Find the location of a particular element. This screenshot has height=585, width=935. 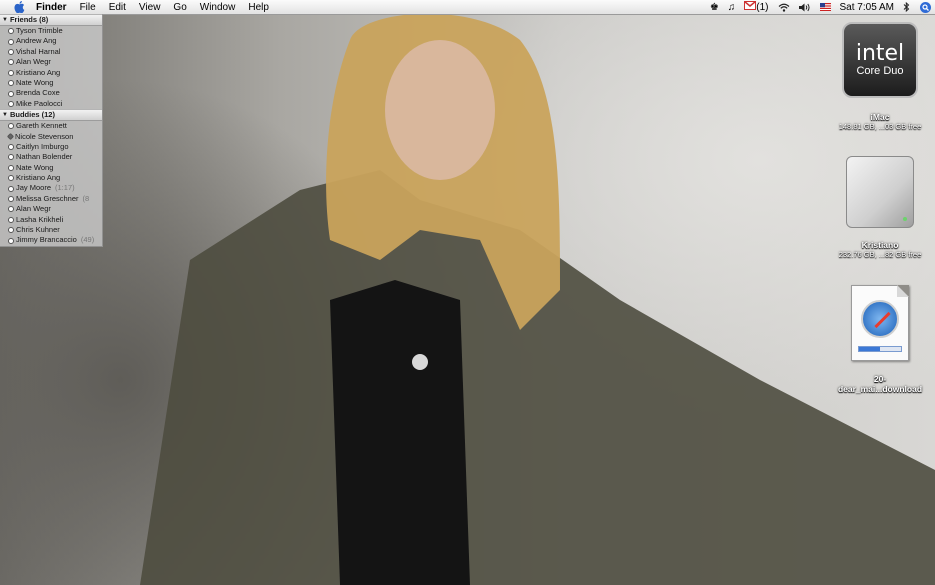

desktop-icon-drive: Kristiano 232.76 GB, ...82 GB free is located at coordinates (880, 207).